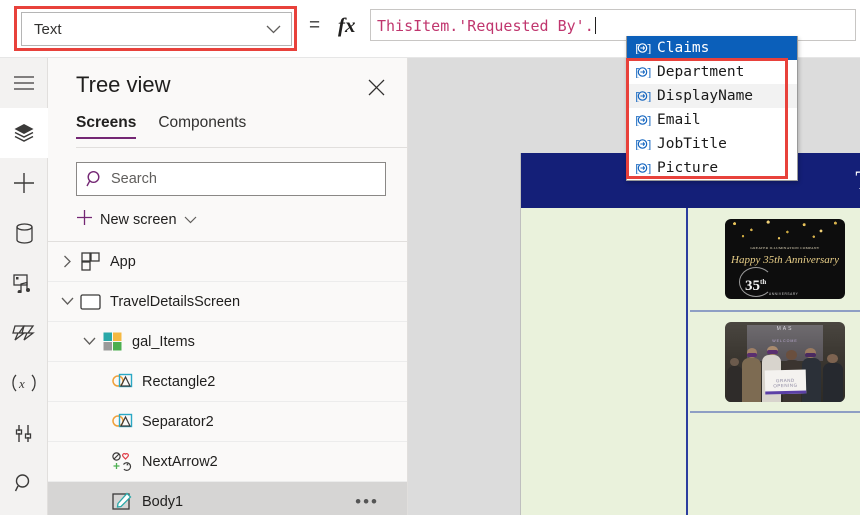 The height and width of the screenshot is (515, 860). Describe the element at coordinates (123, 261) in the screenshot. I see `tree-item-label: App` at that location.